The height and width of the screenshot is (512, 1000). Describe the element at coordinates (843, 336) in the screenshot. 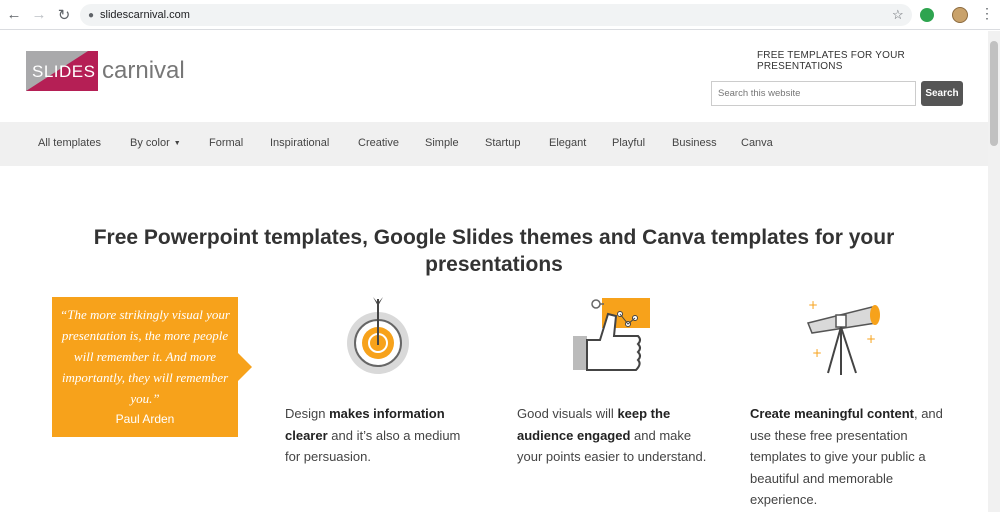

I see `telescope-icon: + + +` at that location.